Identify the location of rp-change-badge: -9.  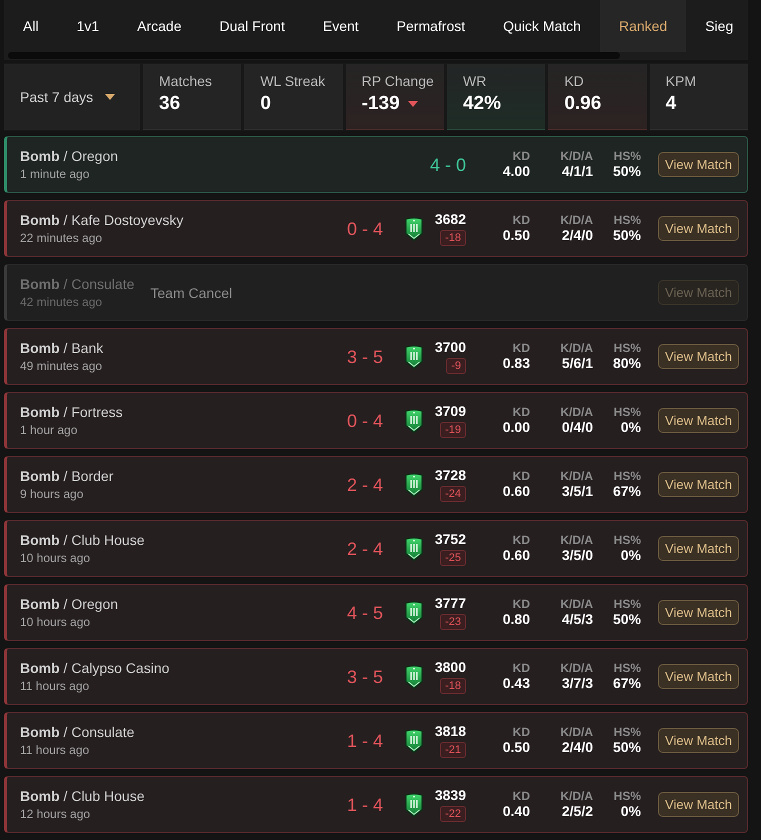
(456, 366).